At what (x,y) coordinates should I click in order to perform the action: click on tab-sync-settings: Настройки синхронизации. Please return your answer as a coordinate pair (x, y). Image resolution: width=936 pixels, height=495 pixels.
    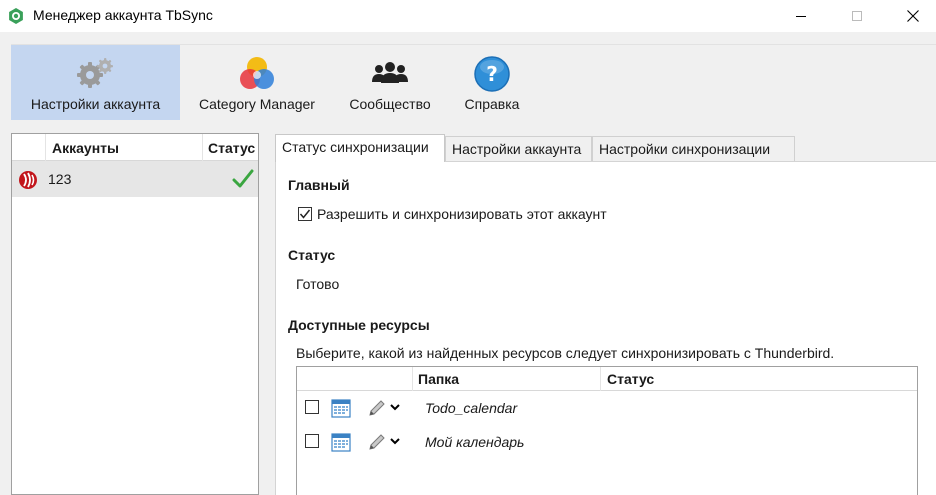
    Looking at the image, I should click on (693, 148).